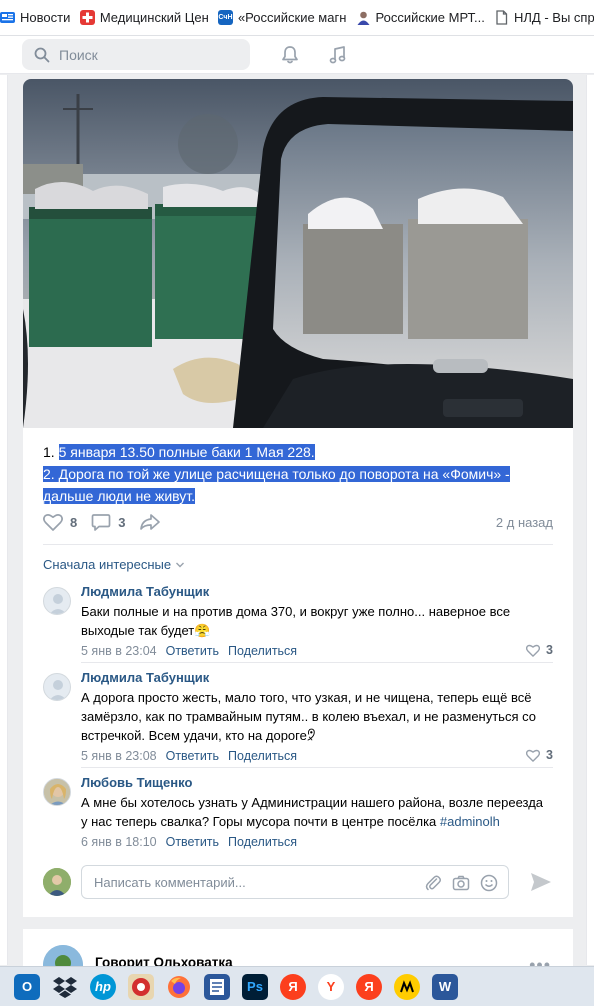 The width and height of the screenshot is (594, 1006). What do you see at coordinates (119, 496) in the screenshot?
I see `selected-text: дальше люди не живут.` at bounding box center [119, 496].